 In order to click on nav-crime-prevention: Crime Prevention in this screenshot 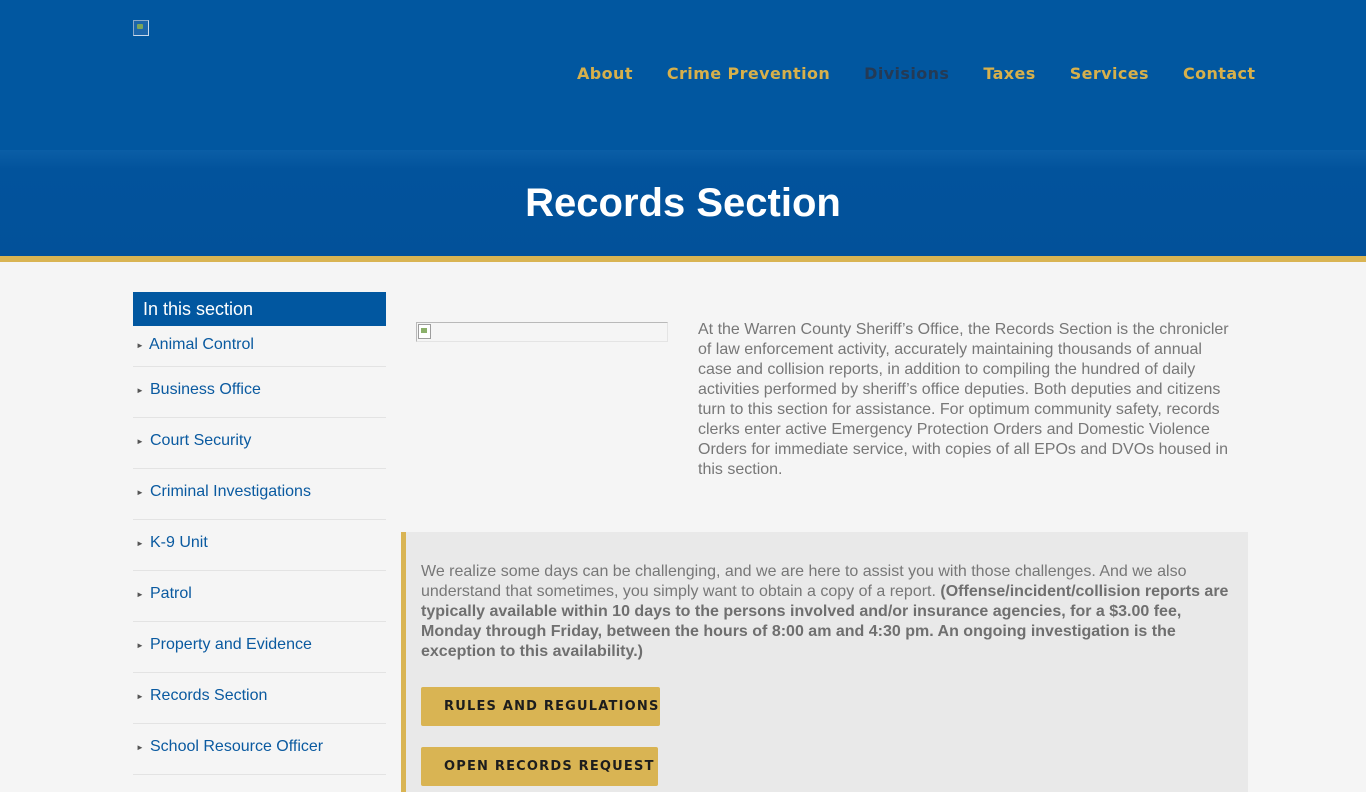, I will do `click(748, 75)`.